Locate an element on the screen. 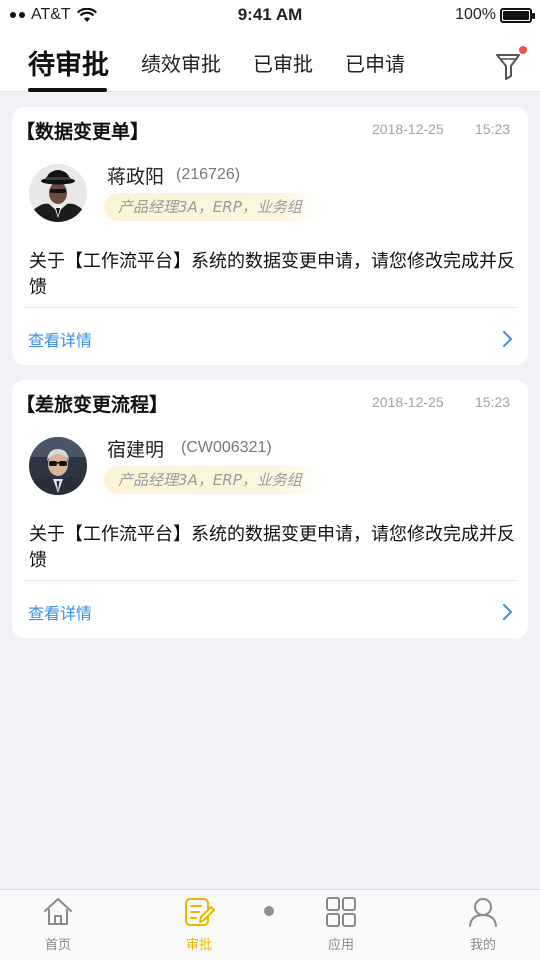  nav-label: 首页 is located at coordinates (57, 945).